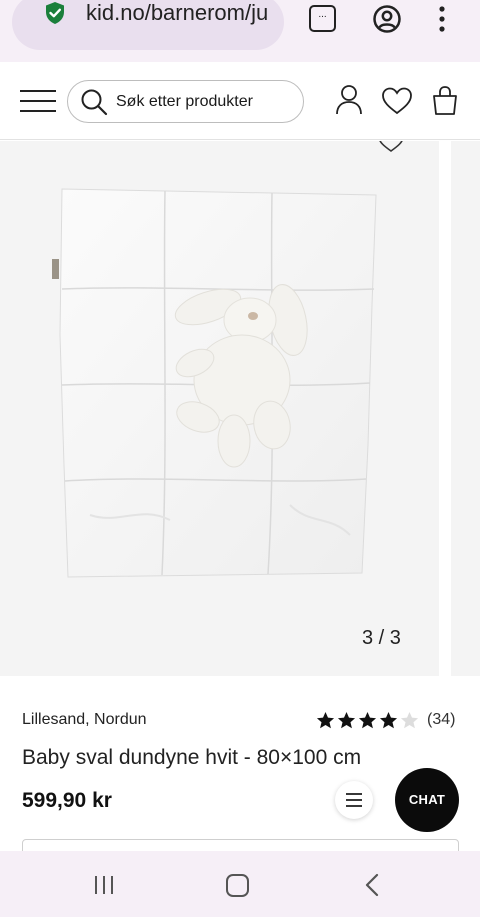 This screenshot has width=480, height=917. Describe the element at coordinates (397, 101) in the screenshot. I see `heart-icon` at that location.